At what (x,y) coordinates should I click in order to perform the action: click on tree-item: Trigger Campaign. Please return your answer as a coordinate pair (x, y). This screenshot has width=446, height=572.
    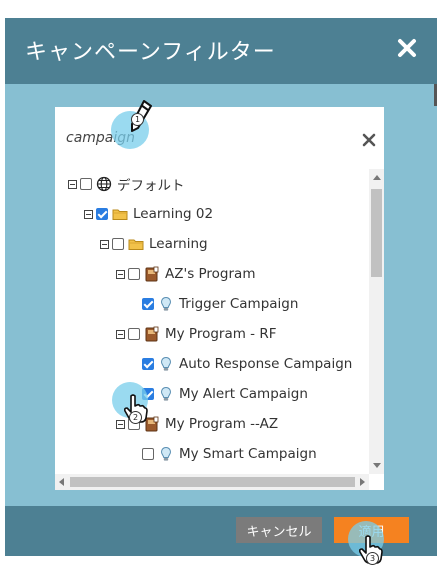
    Looking at the image, I should click on (220, 304).